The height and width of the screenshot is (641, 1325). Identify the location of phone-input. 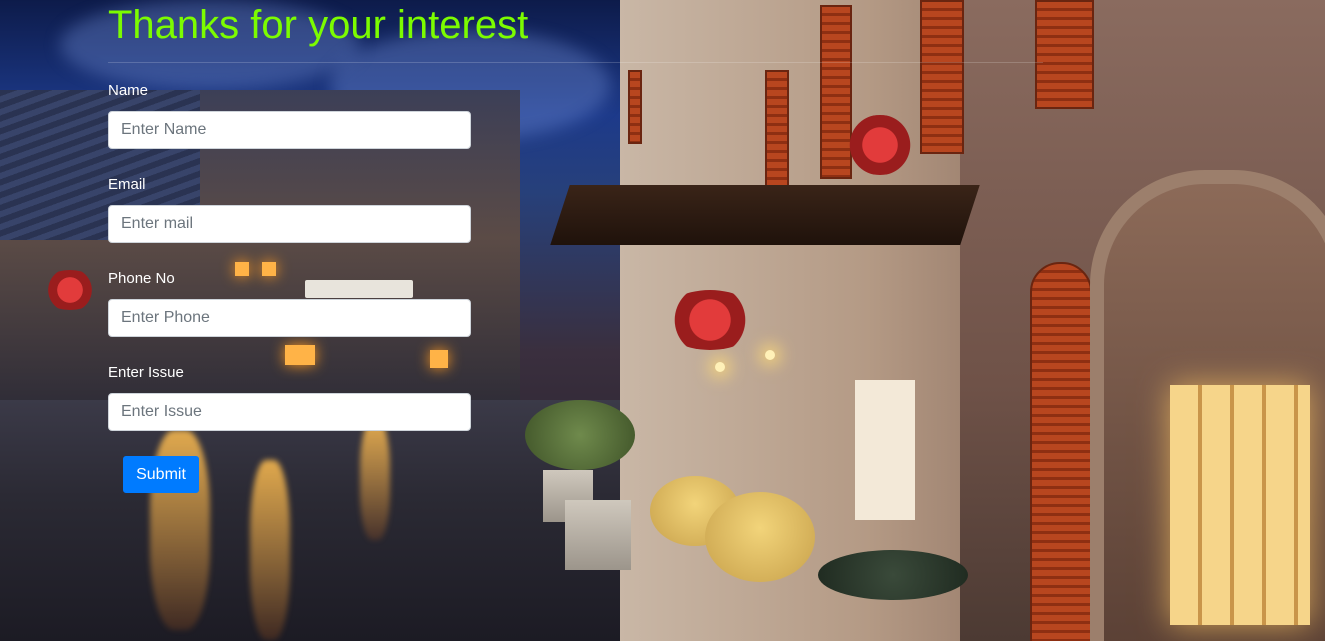
(289, 318).